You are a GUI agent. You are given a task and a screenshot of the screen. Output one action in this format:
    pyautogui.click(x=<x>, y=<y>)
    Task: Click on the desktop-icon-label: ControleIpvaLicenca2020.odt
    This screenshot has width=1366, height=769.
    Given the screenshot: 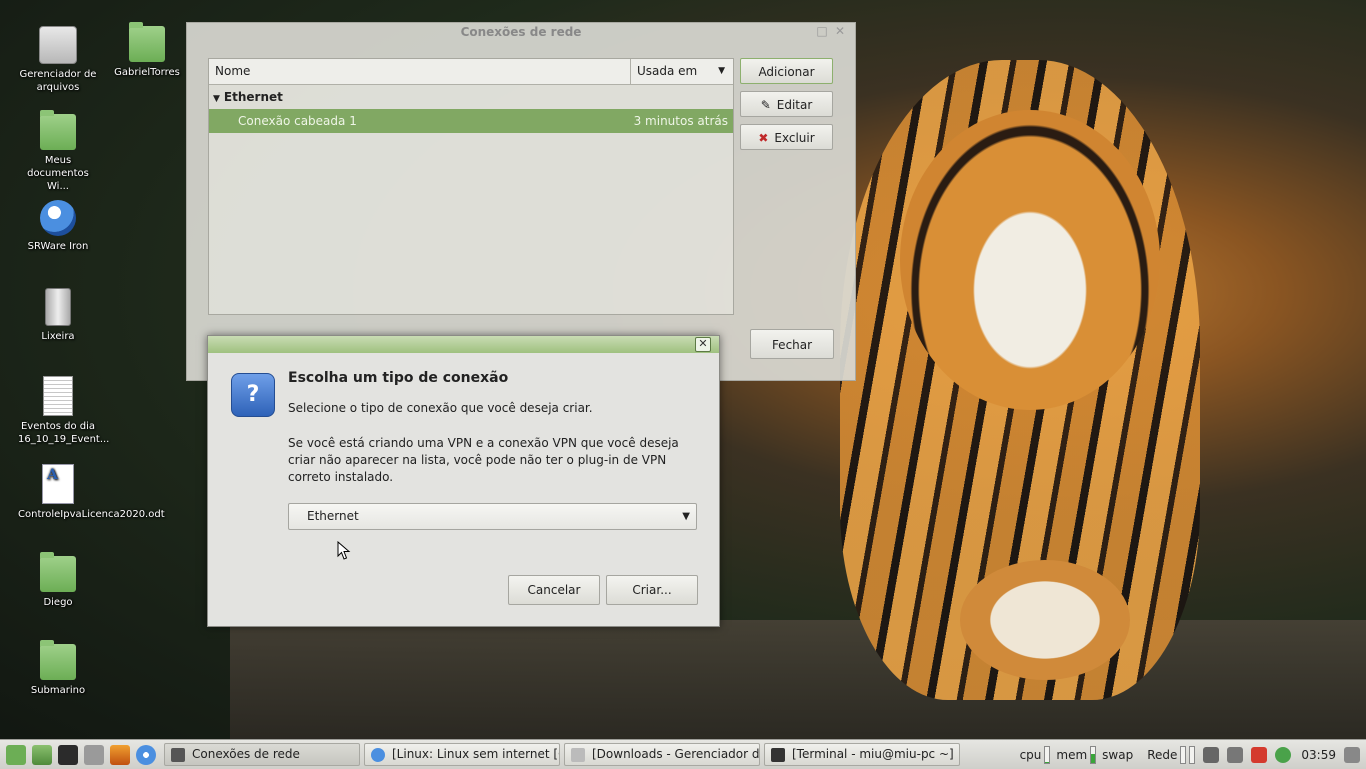 What is the action you would take?
    pyautogui.click(x=91, y=514)
    